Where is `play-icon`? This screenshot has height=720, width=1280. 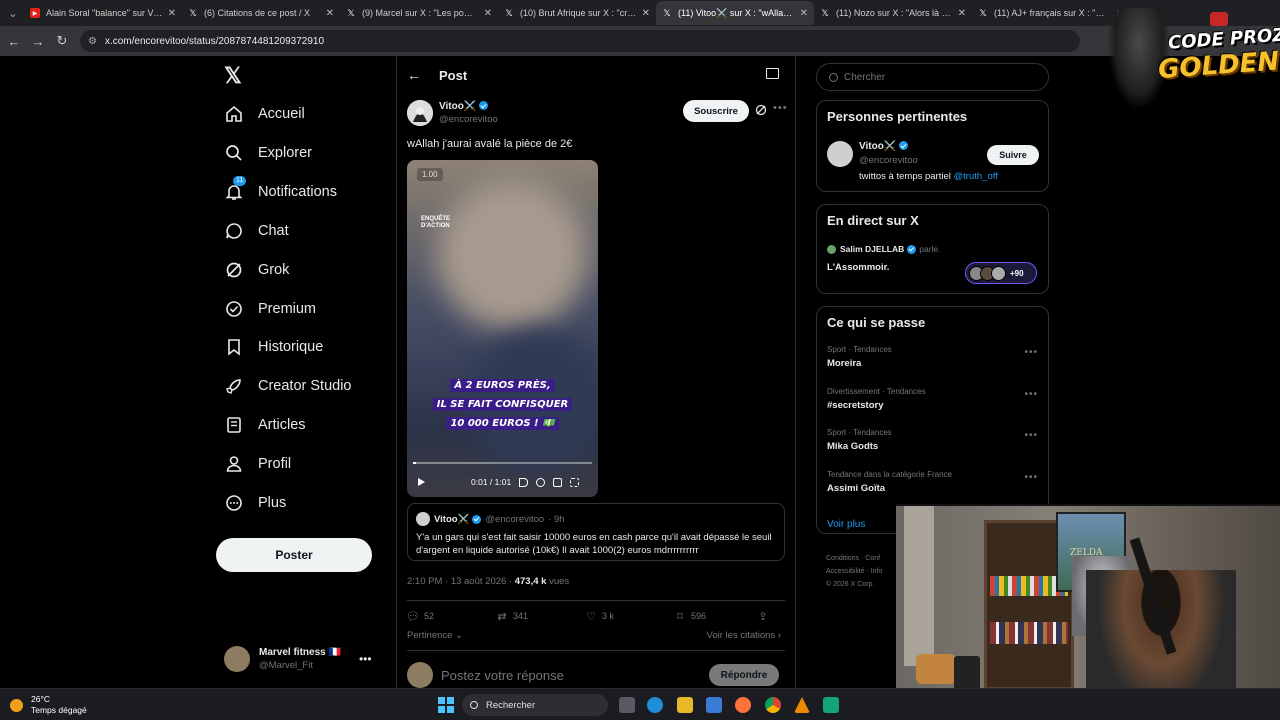 play-icon is located at coordinates (421, 482).